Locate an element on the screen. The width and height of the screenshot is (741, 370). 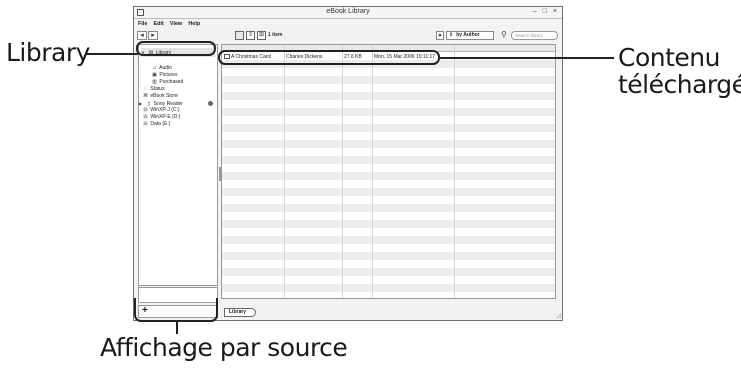
grid-view-button: ⊞ is located at coordinates (261, 35).